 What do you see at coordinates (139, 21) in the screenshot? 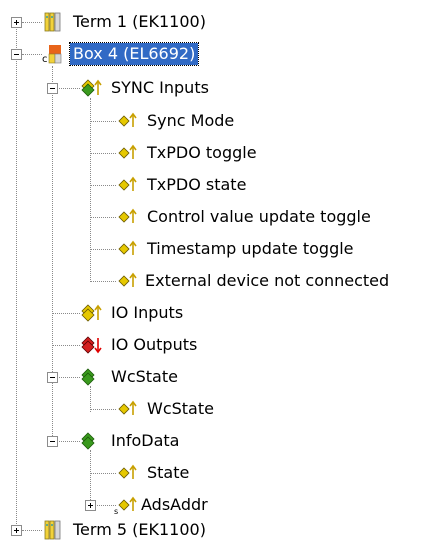
I see `node-label: Term 1 (EK1100)` at bounding box center [139, 21].